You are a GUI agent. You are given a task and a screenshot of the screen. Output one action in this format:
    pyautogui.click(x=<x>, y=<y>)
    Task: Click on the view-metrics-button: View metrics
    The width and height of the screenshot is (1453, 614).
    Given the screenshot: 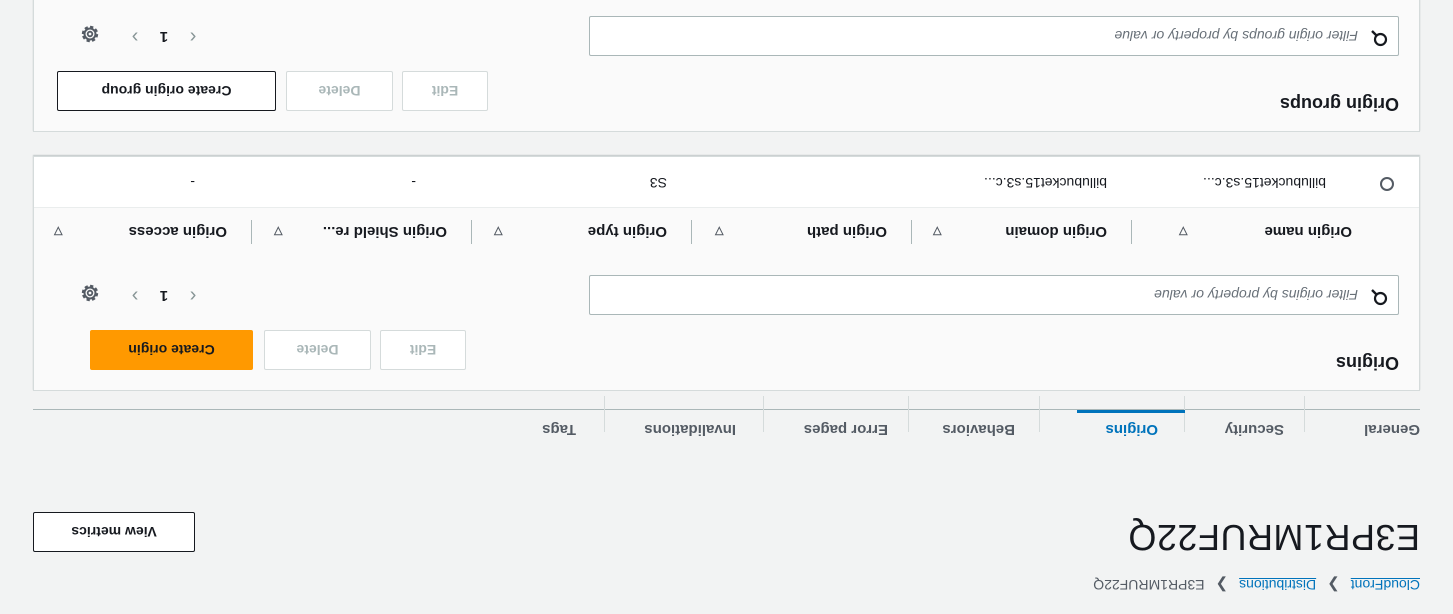 What is the action you would take?
    pyautogui.click(x=114, y=532)
    